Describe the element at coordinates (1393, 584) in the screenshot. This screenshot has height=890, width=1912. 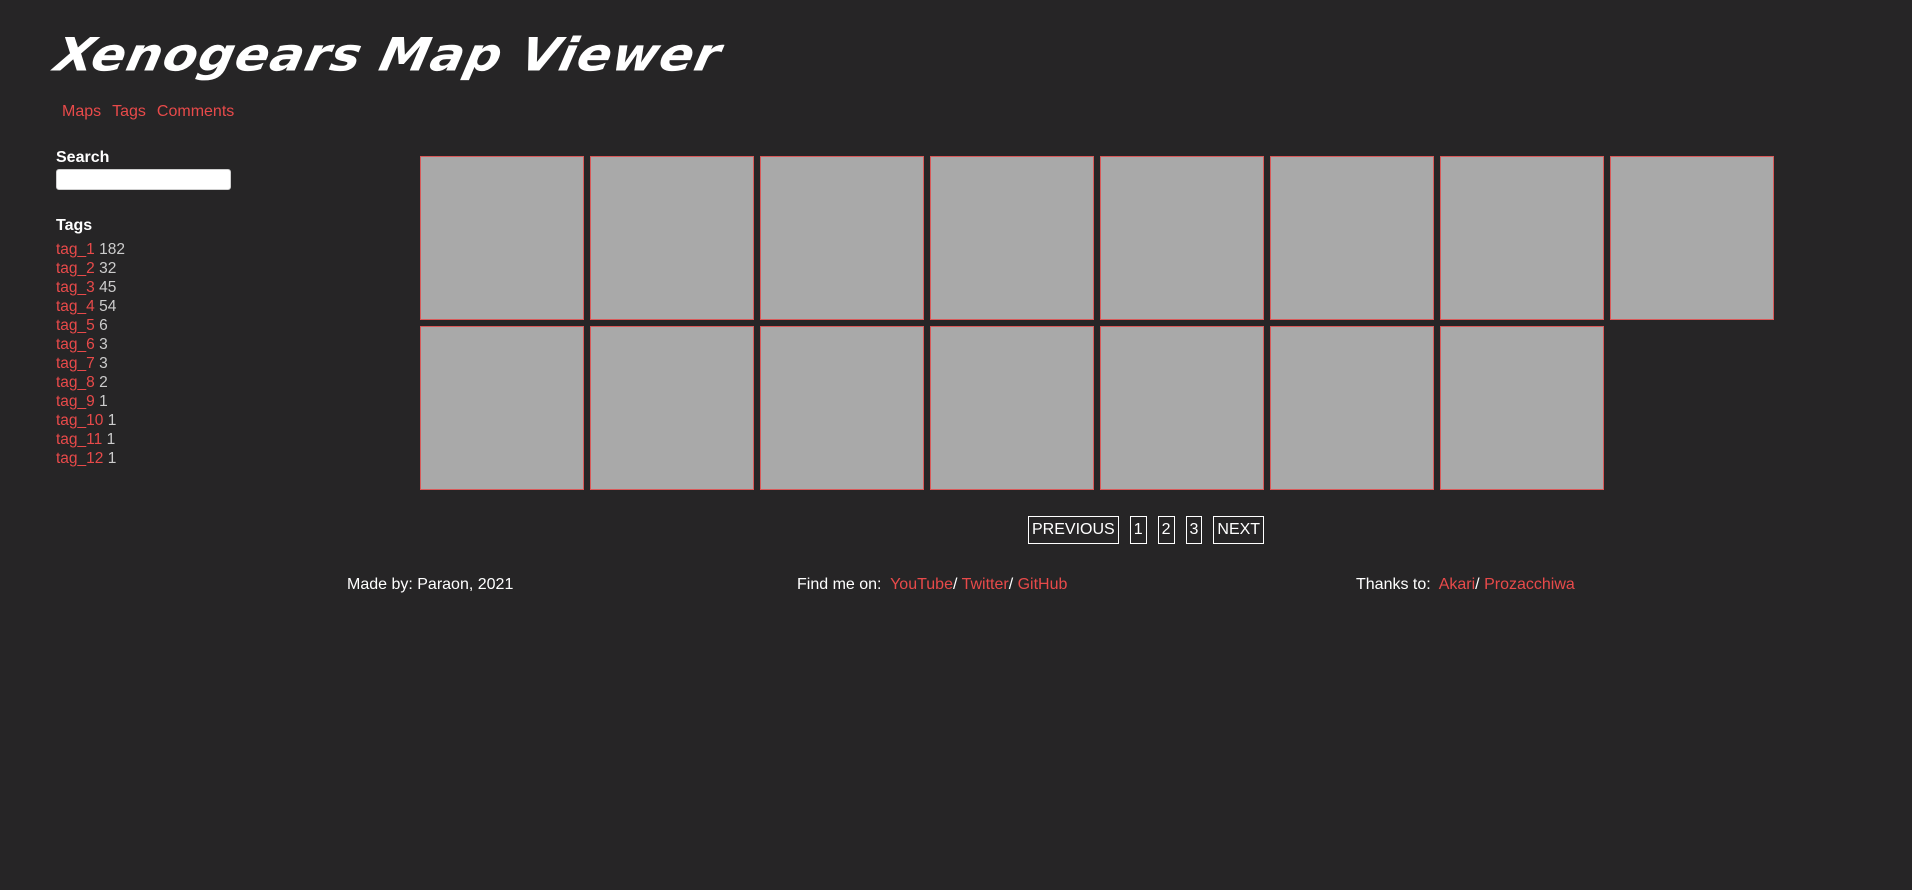
I see `thanks-label: Thanks to:` at that location.